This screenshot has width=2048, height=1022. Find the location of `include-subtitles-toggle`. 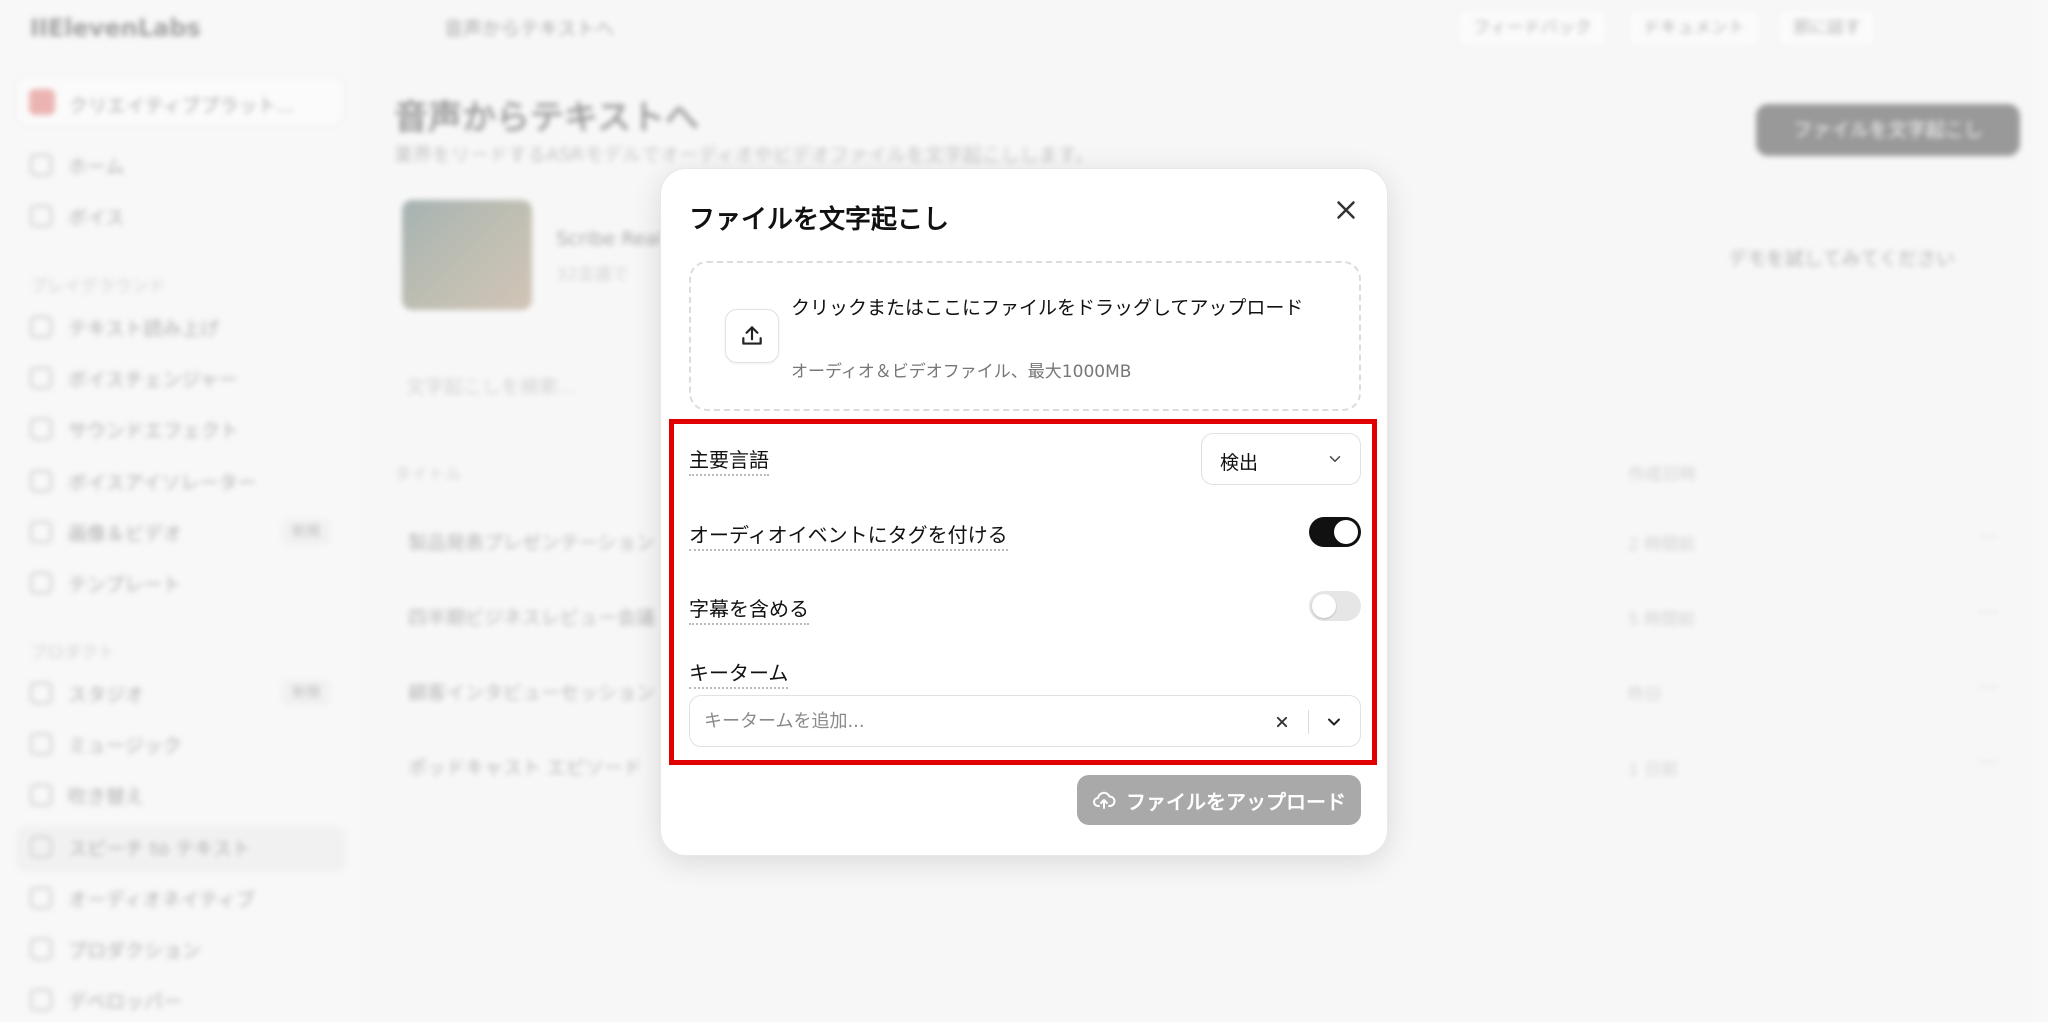

include-subtitles-toggle is located at coordinates (1335, 606).